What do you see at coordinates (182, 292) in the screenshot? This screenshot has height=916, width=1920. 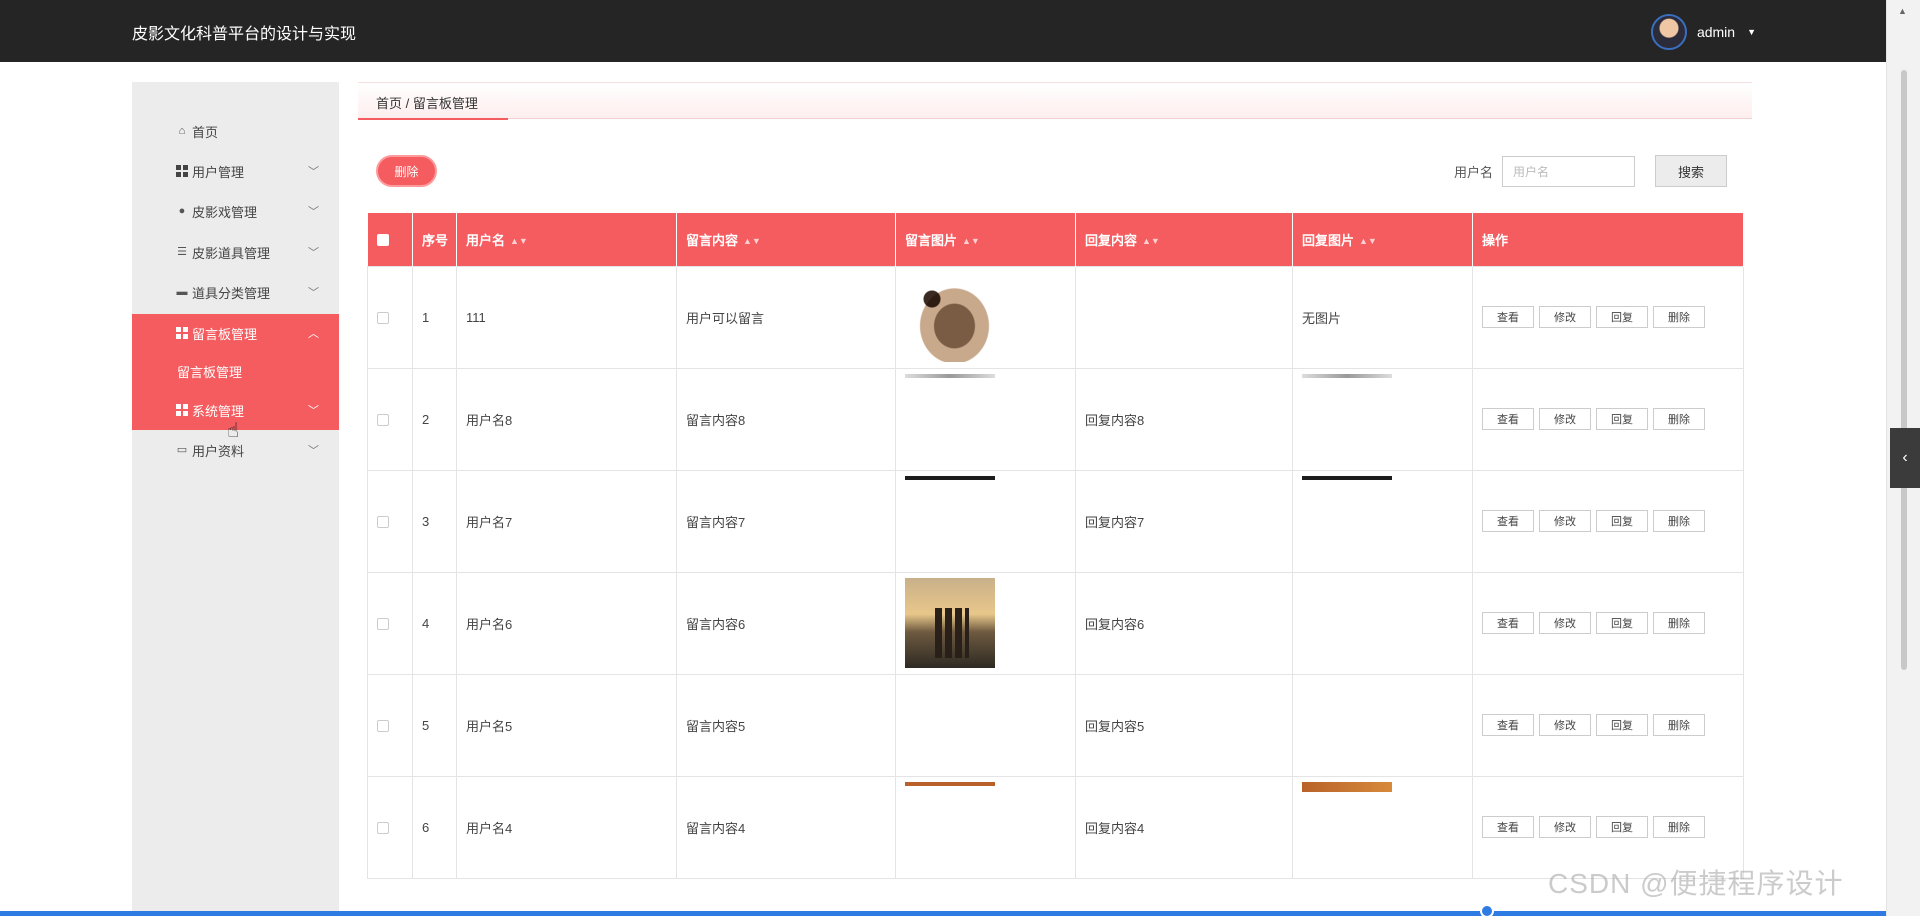 I see `comment-icon: ▬` at bounding box center [182, 292].